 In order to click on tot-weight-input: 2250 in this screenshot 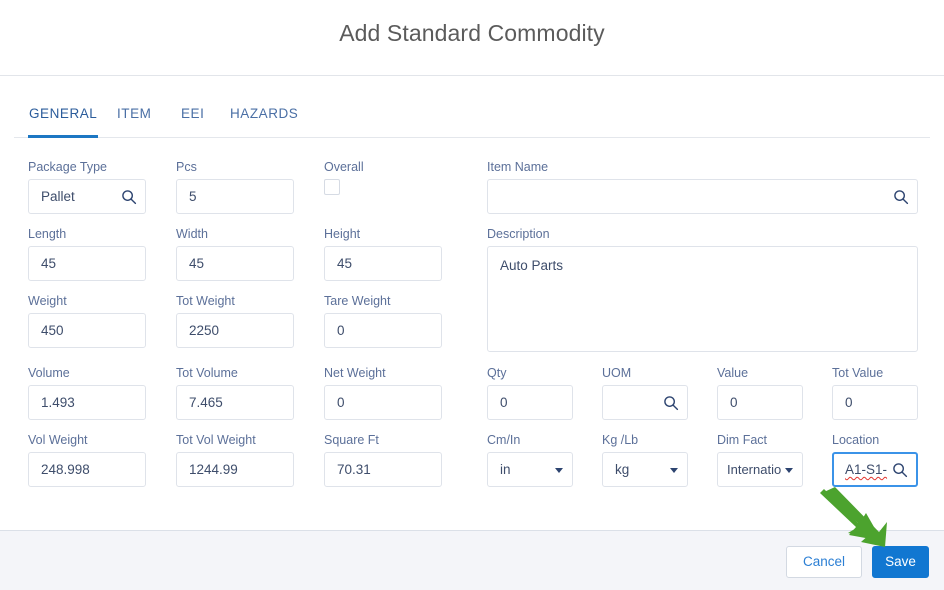, I will do `click(235, 330)`.